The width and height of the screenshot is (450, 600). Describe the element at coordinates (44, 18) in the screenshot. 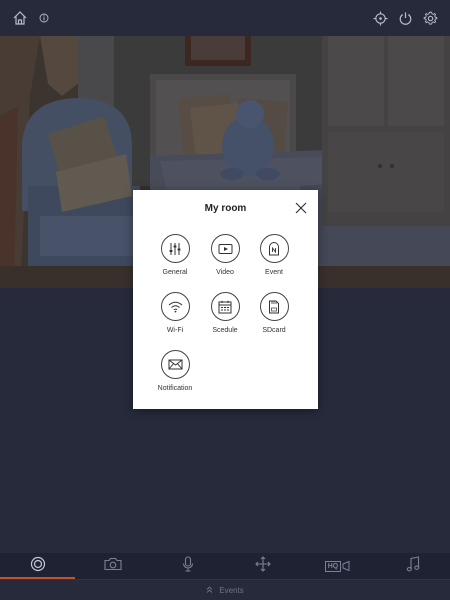

I see `info-icon` at that location.